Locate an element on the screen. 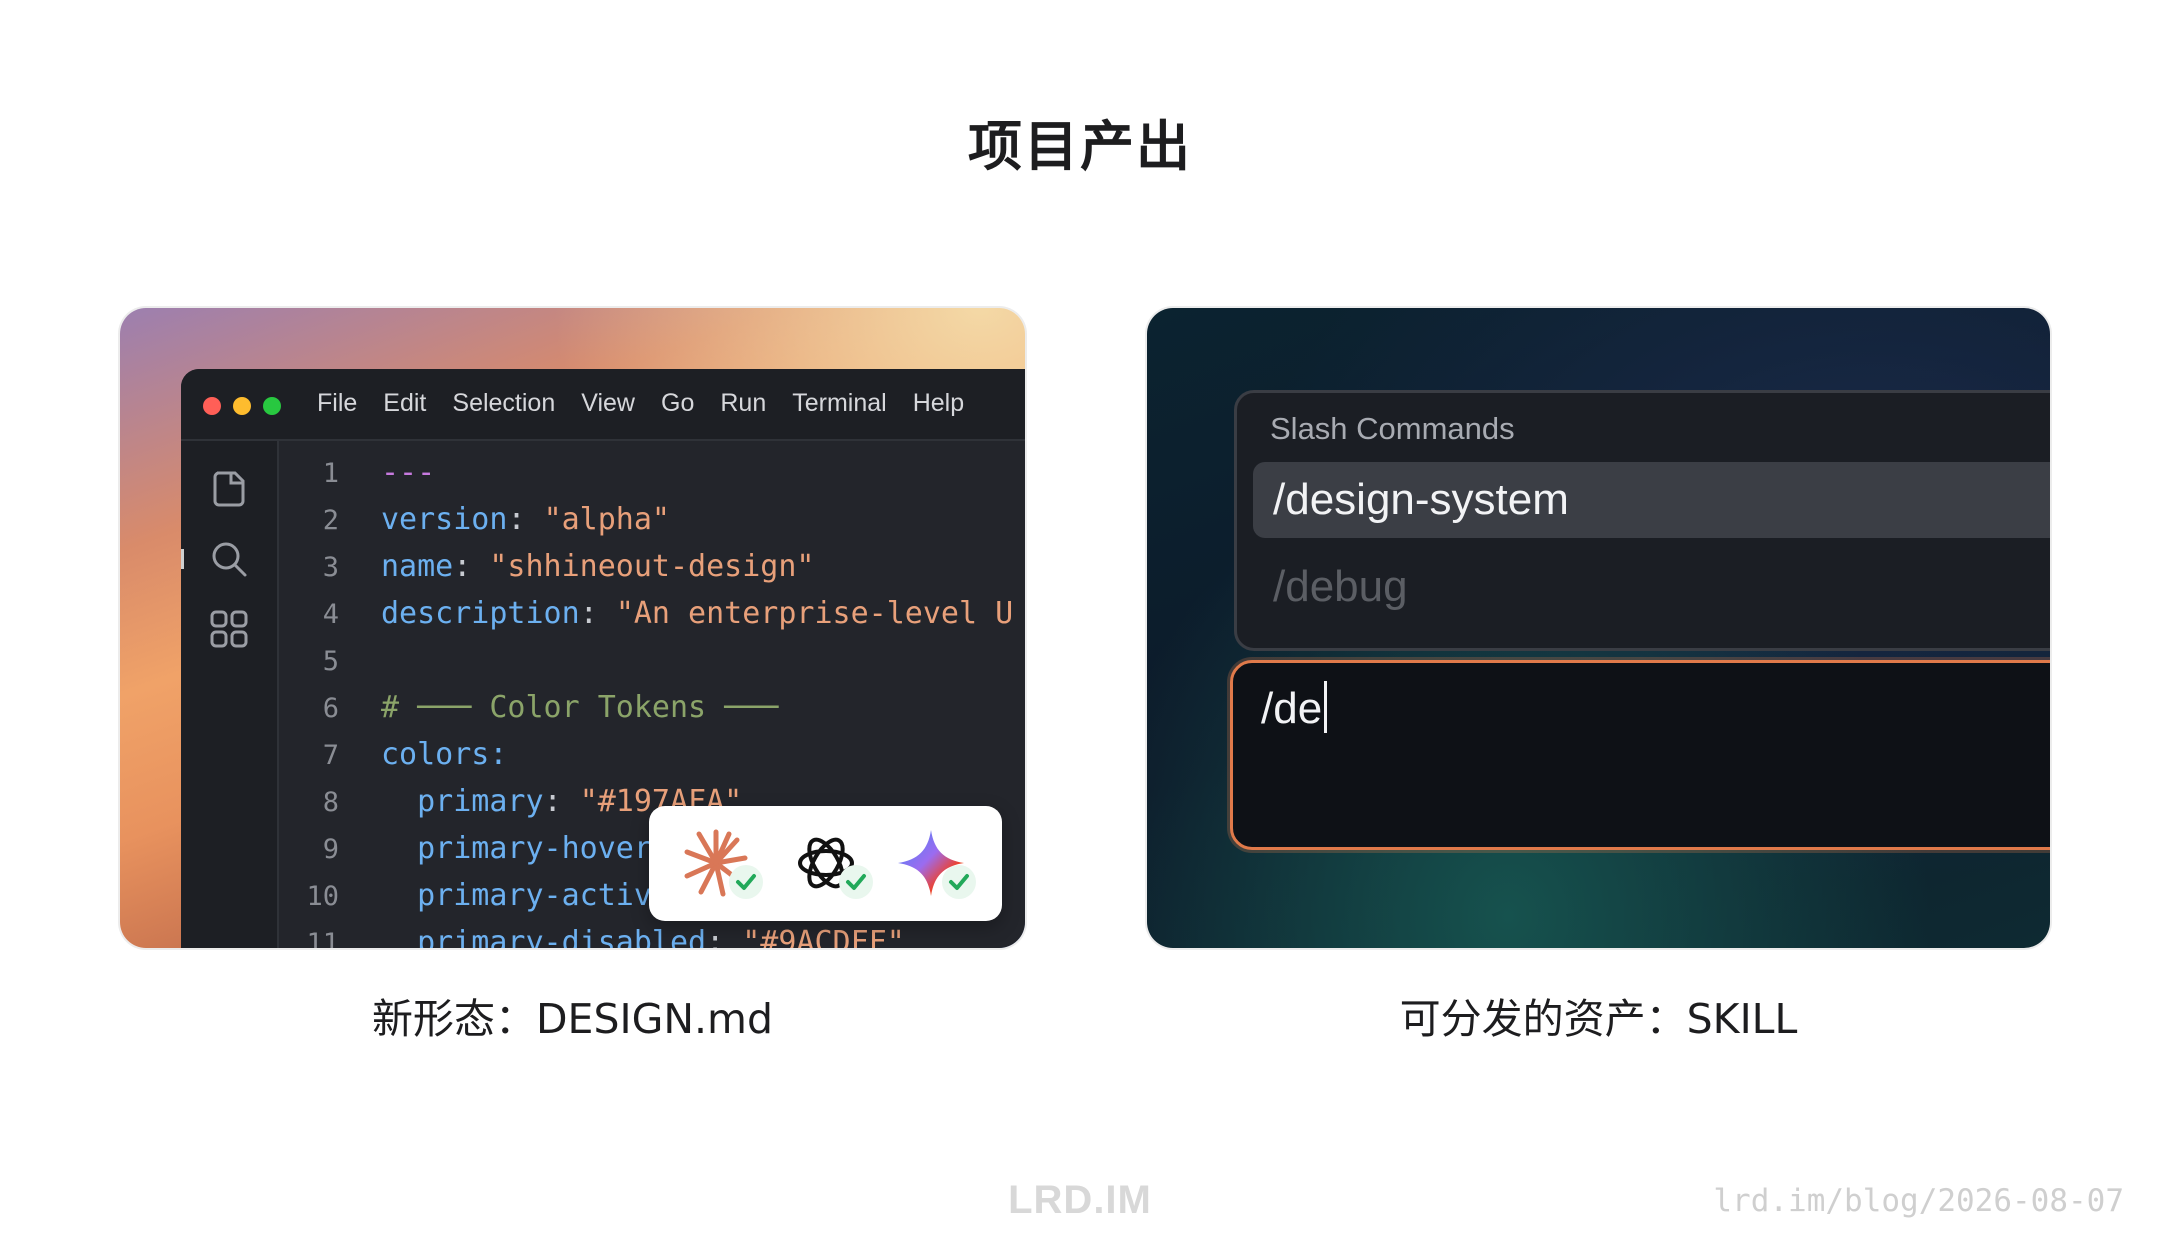 The height and width of the screenshot is (1248, 2160). code-token: name is located at coordinates (417, 566).